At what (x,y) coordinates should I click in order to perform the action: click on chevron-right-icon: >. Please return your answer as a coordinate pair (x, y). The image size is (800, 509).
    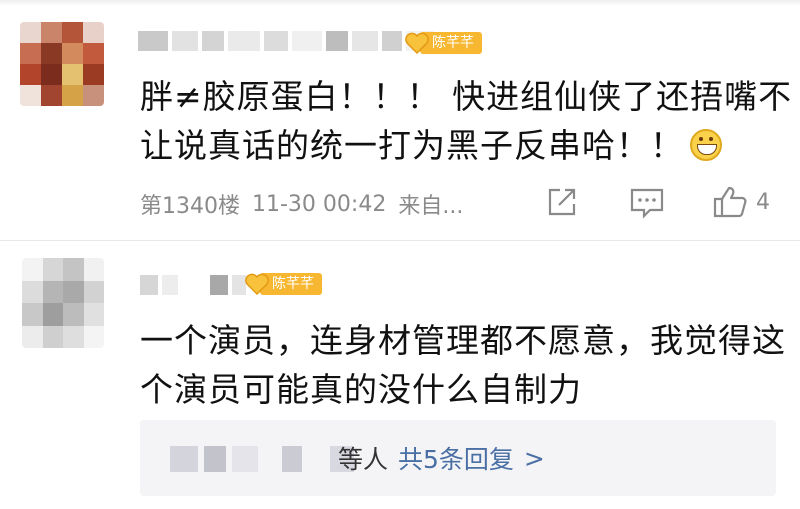
    Looking at the image, I should click on (534, 458).